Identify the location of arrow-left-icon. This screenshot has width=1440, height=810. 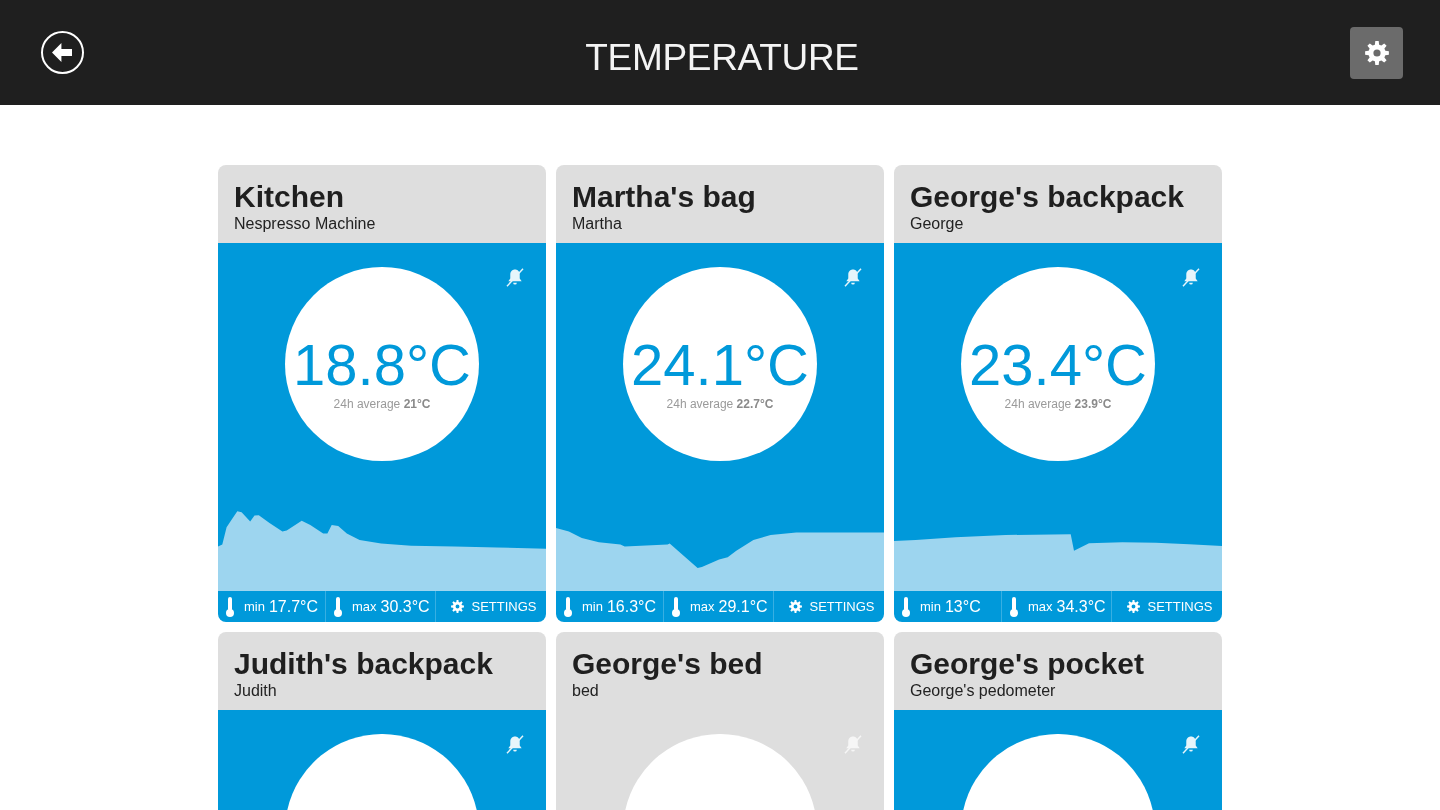
(61, 52).